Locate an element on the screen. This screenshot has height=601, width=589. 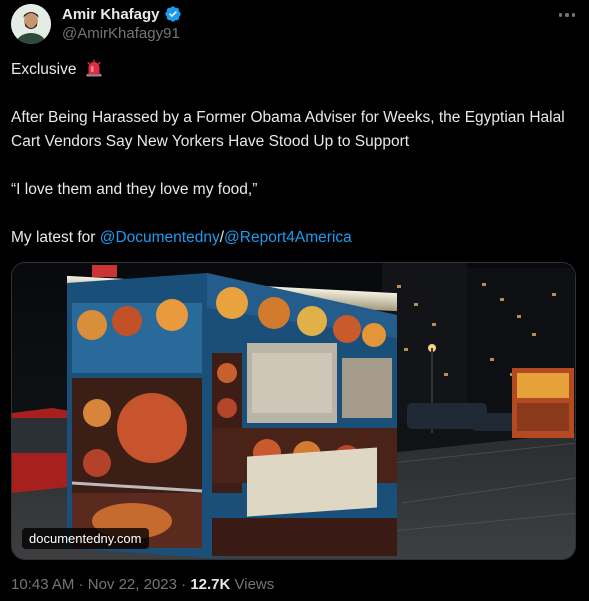
more-options-icon is located at coordinates (566, 15).